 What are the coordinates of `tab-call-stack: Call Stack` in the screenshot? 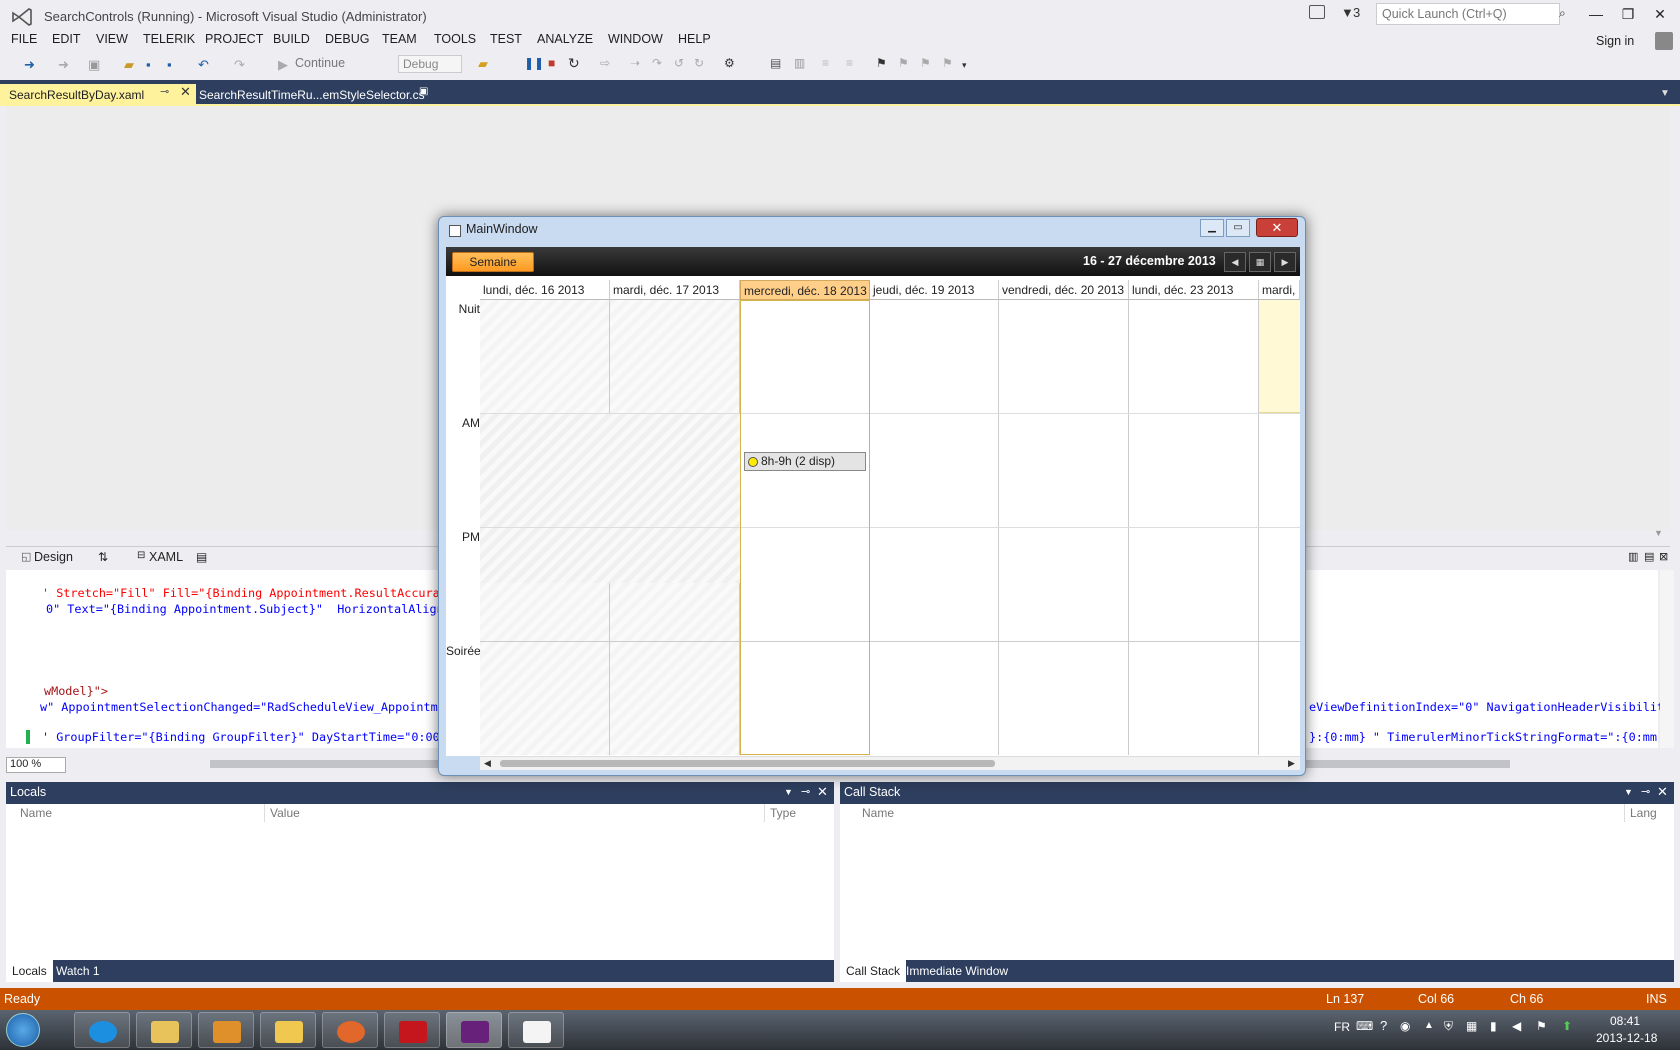 It's located at (873, 971).